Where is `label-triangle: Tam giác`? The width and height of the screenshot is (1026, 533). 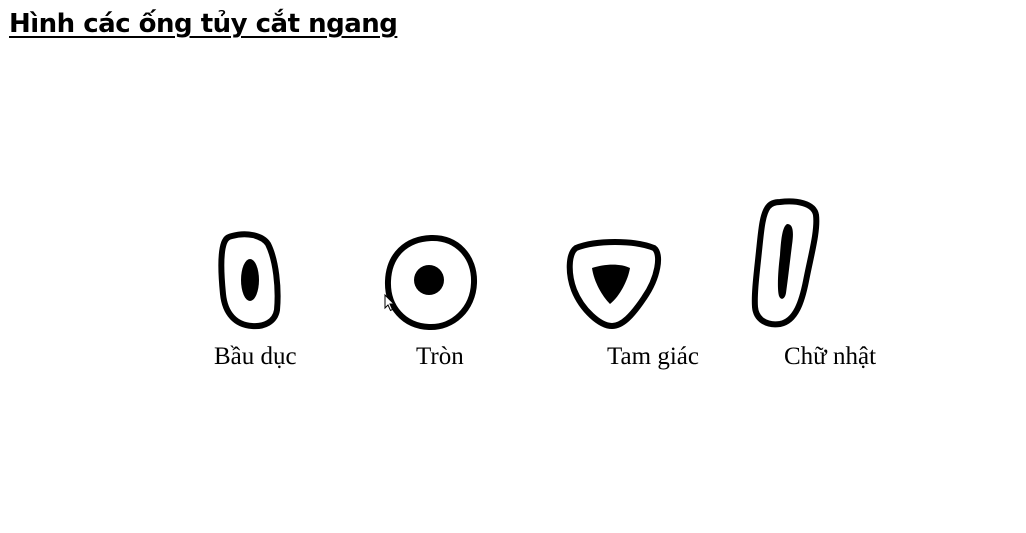 label-triangle: Tam giác is located at coordinates (653, 356).